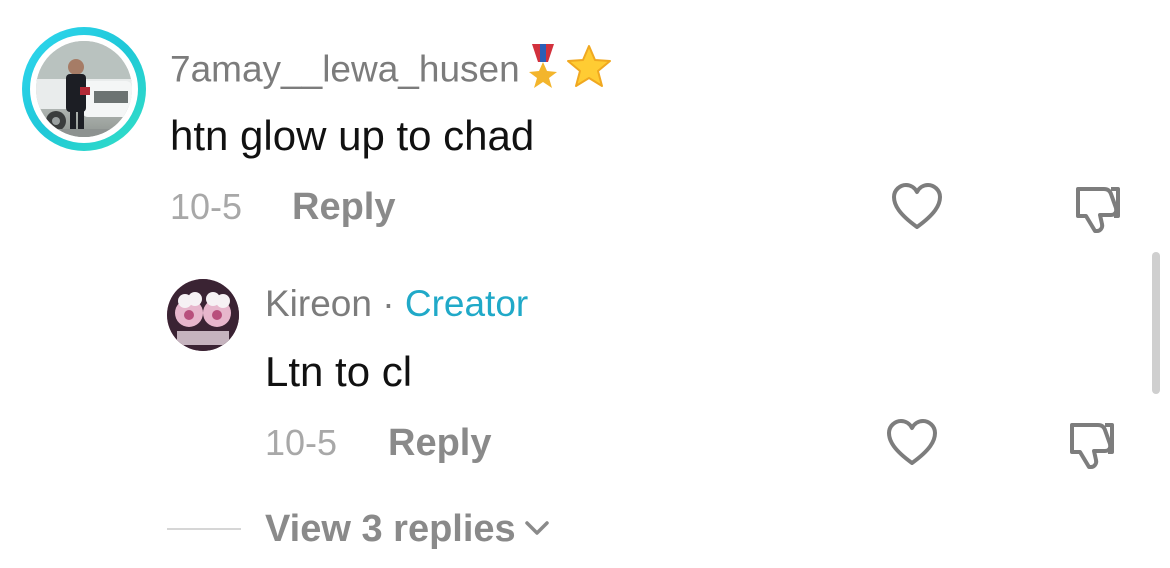 The height and width of the screenshot is (568, 1170). Describe the element at coordinates (343, 207) in the screenshot. I see `comment-reply-button: Reply` at that location.